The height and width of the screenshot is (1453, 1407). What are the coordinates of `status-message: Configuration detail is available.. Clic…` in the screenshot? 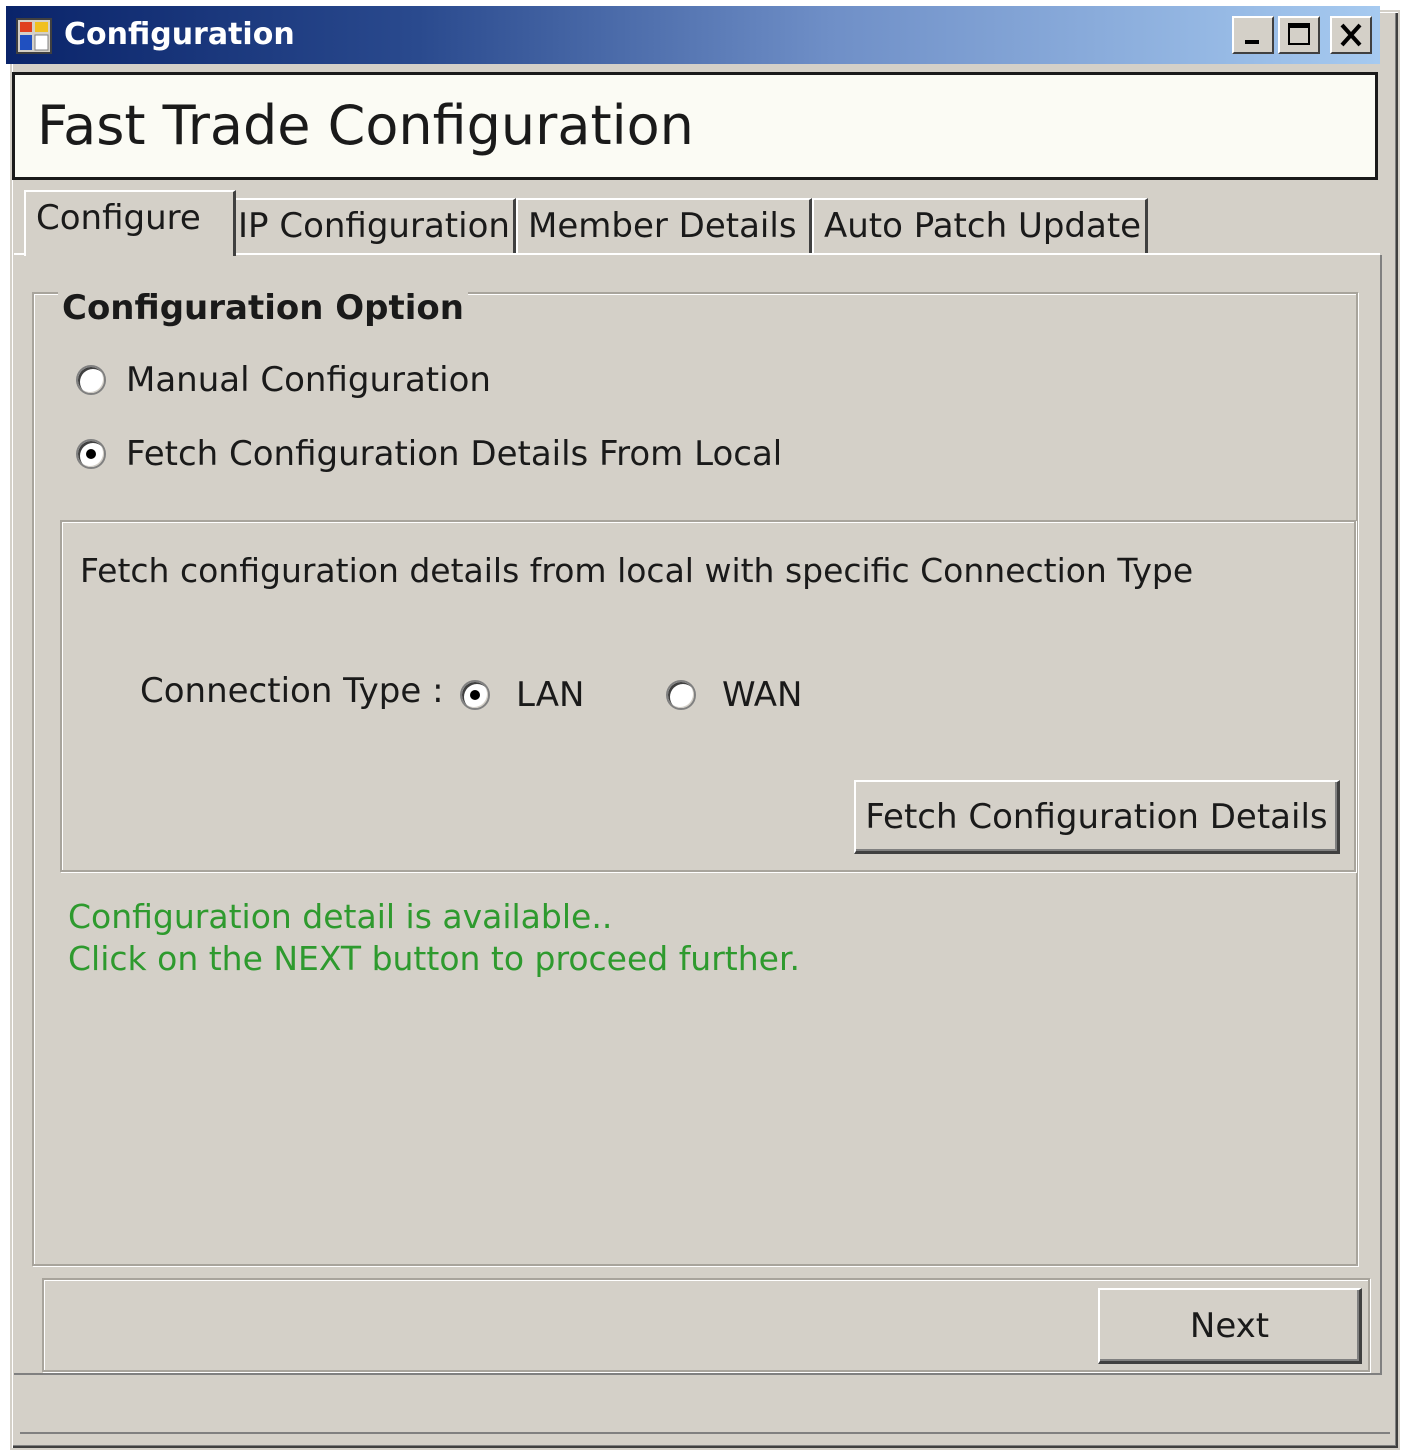 It's located at (434, 938).